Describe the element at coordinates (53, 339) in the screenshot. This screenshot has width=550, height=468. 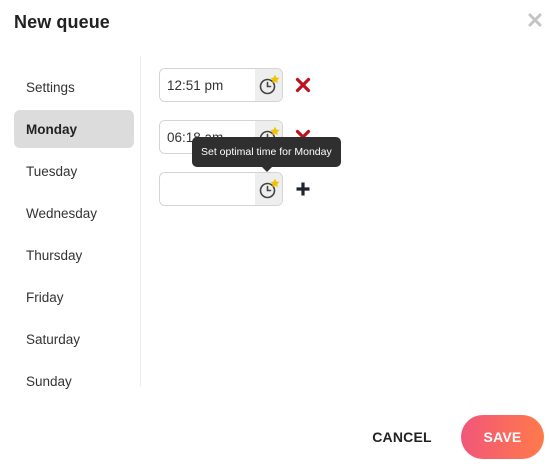
I see `sidebar-item-label: Saturday` at that location.